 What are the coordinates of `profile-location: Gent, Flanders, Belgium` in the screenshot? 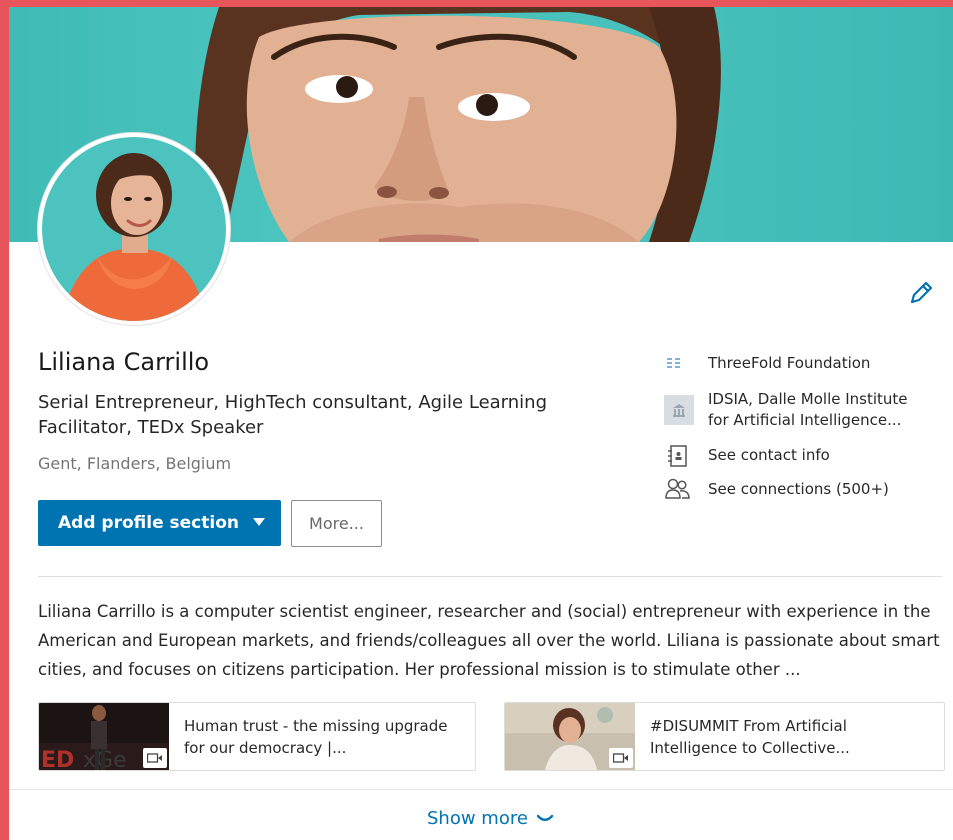 It's located at (135, 463).